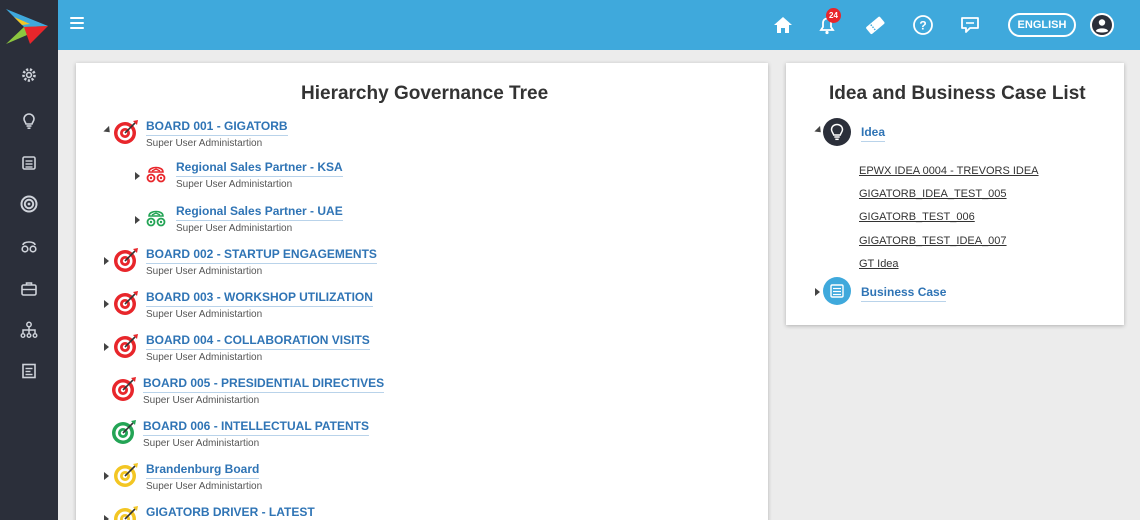 This screenshot has width=1140, height=520. What do you see at coordinates (29, 25) in the screenshot?
I see `app-logo` at bounding box center [29, 25].